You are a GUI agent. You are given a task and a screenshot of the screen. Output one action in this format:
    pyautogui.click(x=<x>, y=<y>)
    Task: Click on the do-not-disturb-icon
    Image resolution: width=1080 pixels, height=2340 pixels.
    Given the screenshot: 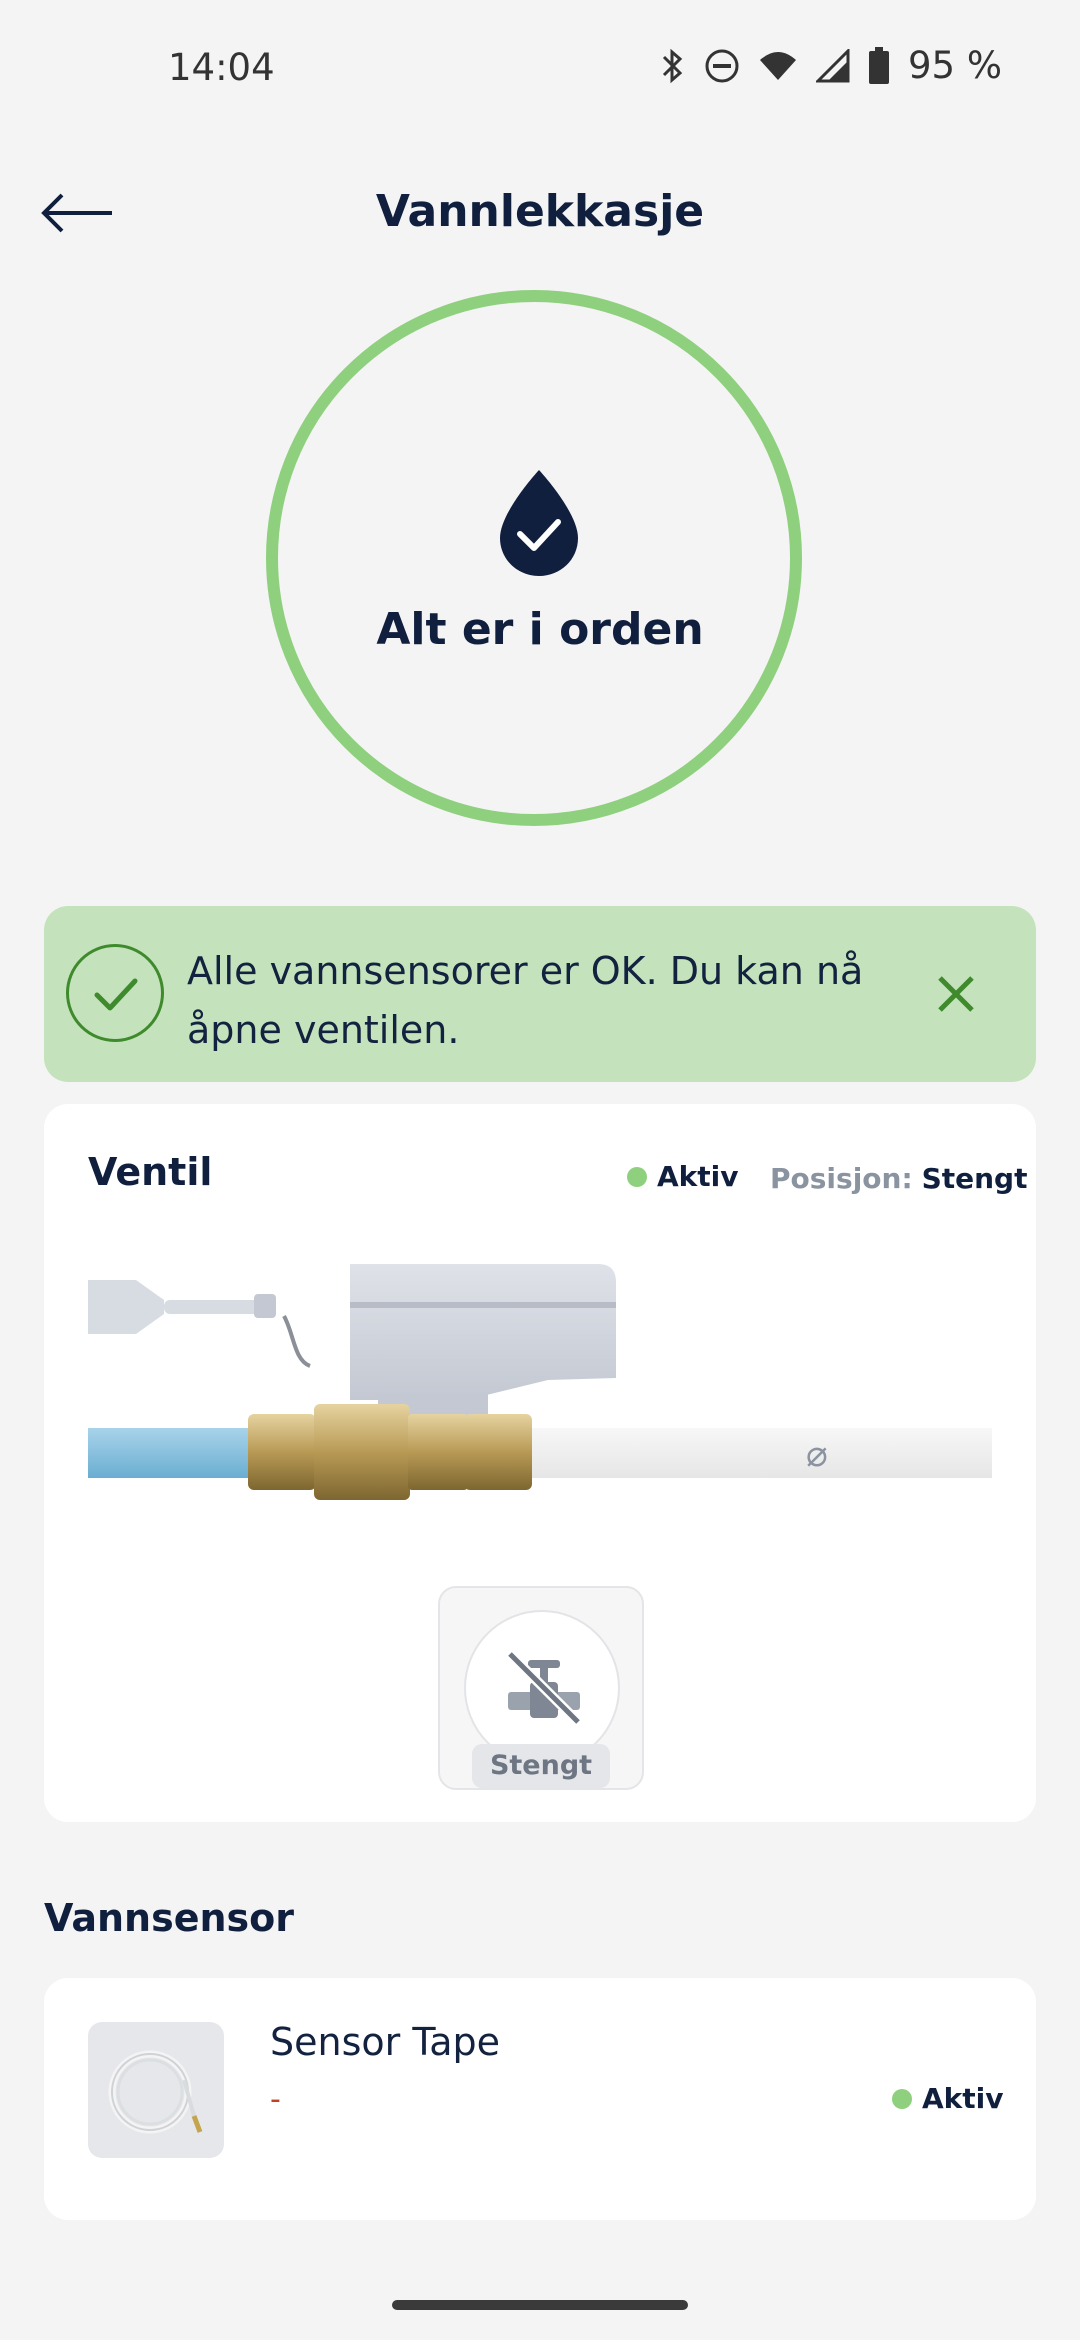 What is the action you would take?
    pyautogui.click(x=722, y=65)
    